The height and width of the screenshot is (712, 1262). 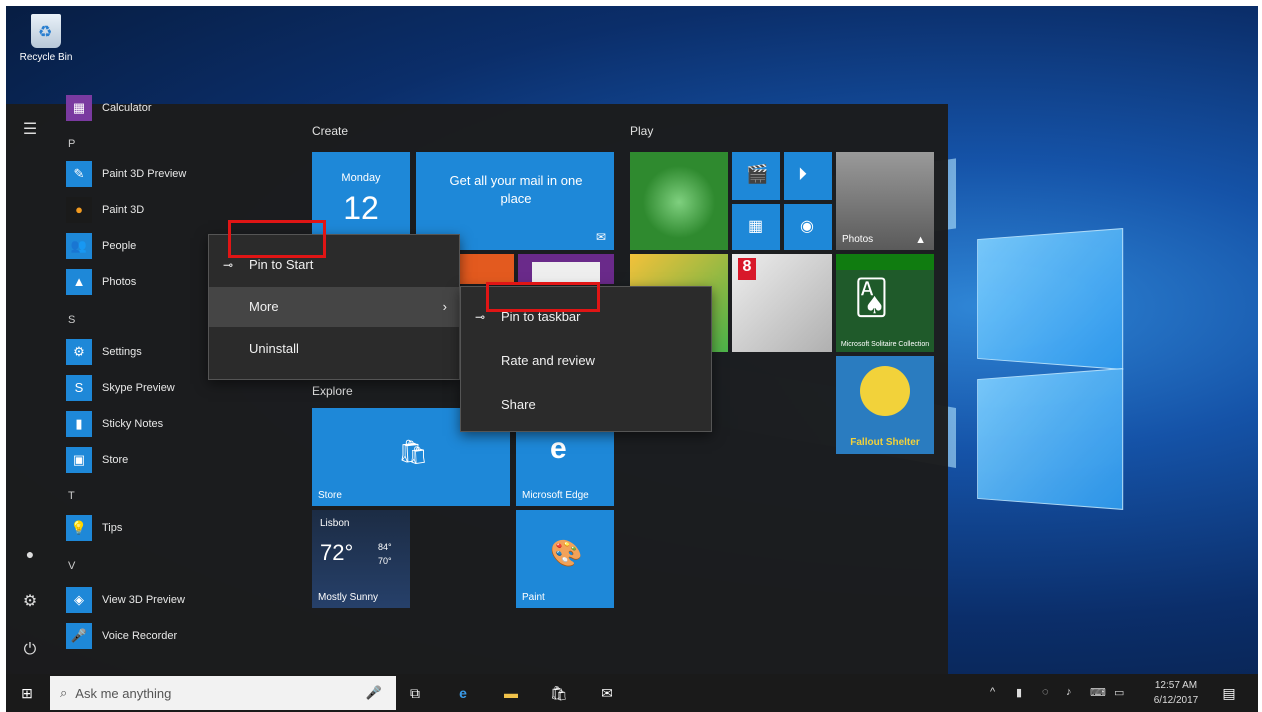 I want to click on list-item: ▲ Photos, so click(x=101, y=282).